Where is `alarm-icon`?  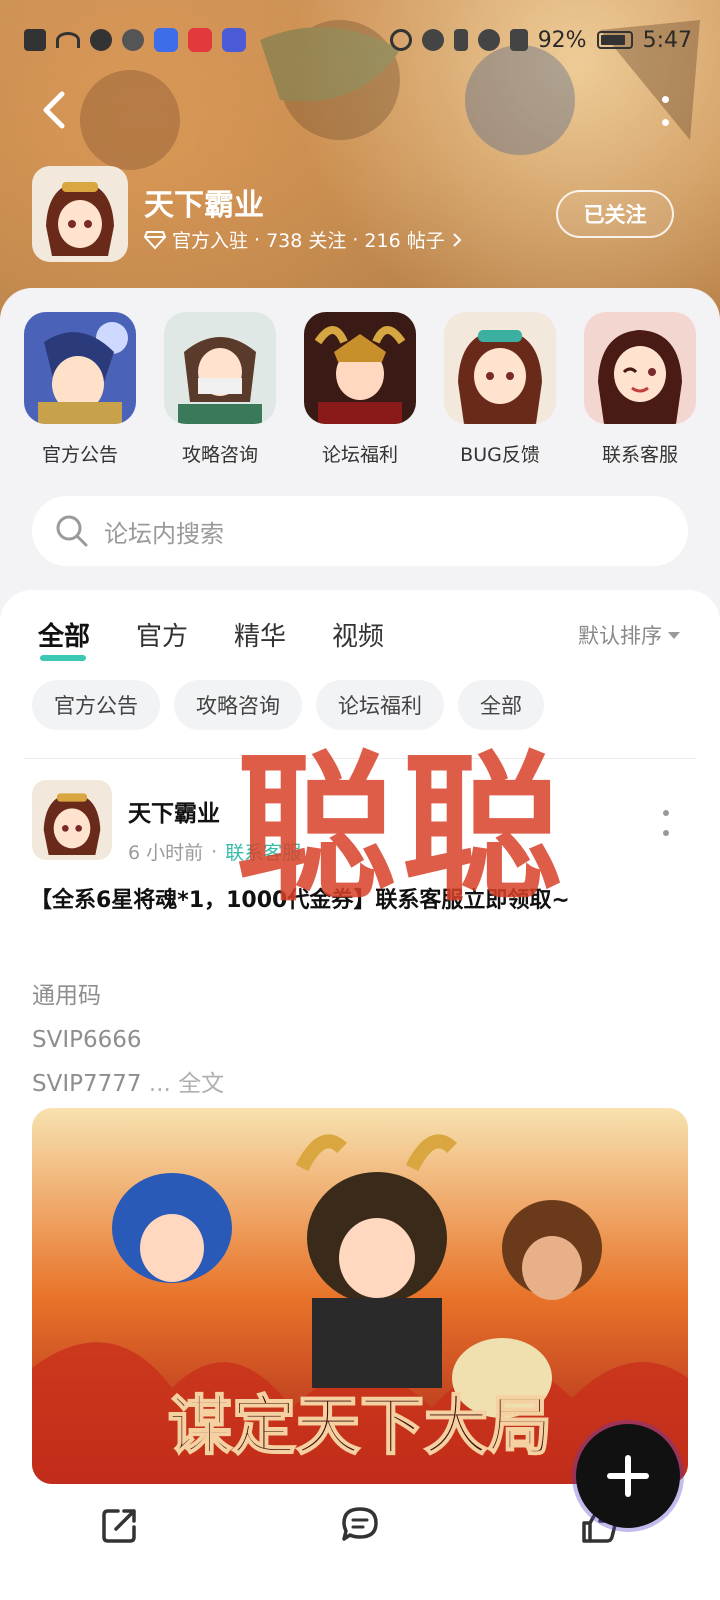
alarm-icon is located at coordinates (133, 40).